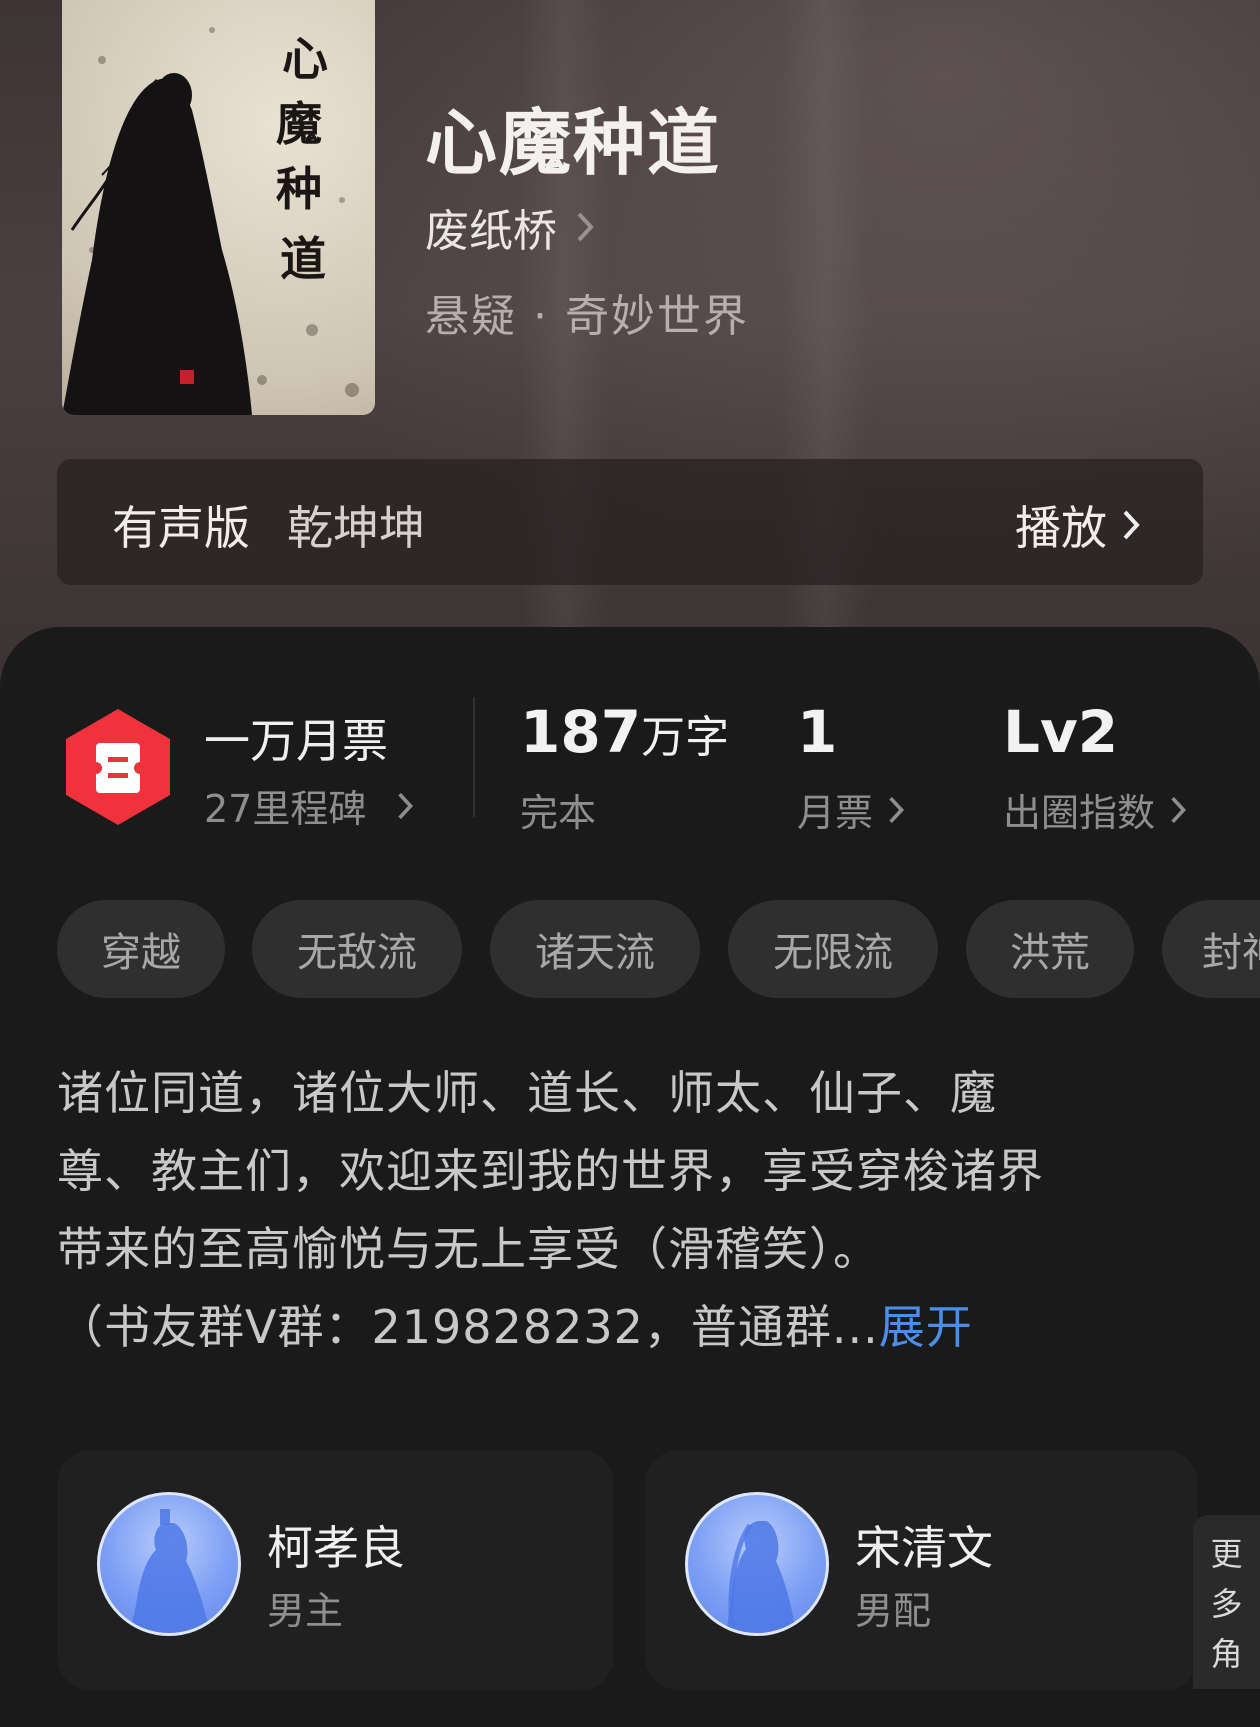  What do you see at coordinates (630, 522) in the screenshot?
I see `audio-version-bar: 有声版 乾坤坤 播放` at bounding box center [630, 522].